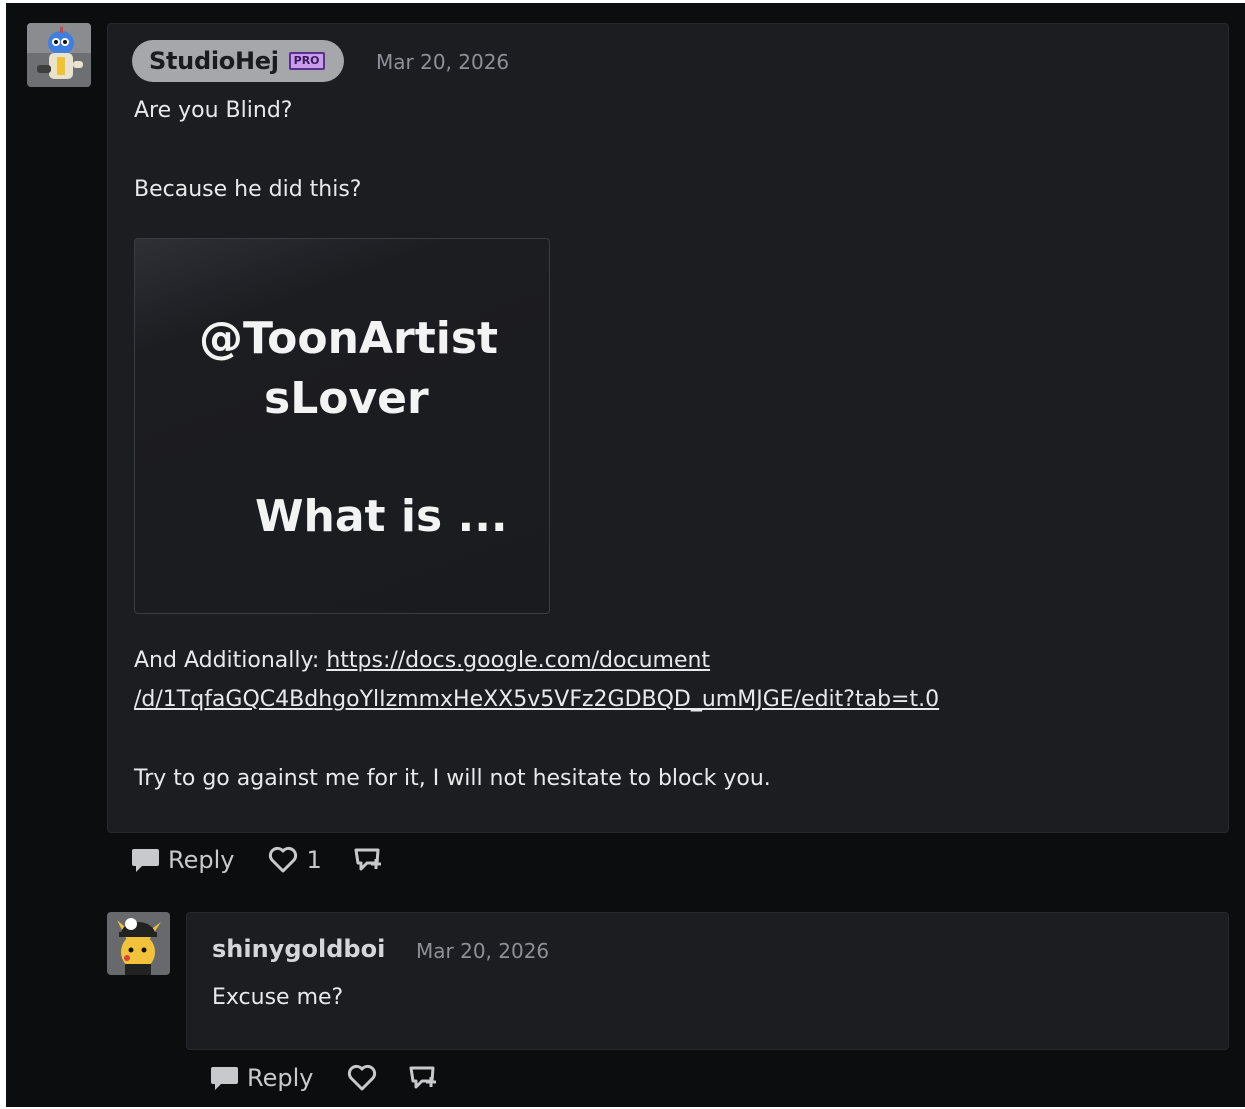  I want to click on comment-actions: Reply 1, so click(274, 860).